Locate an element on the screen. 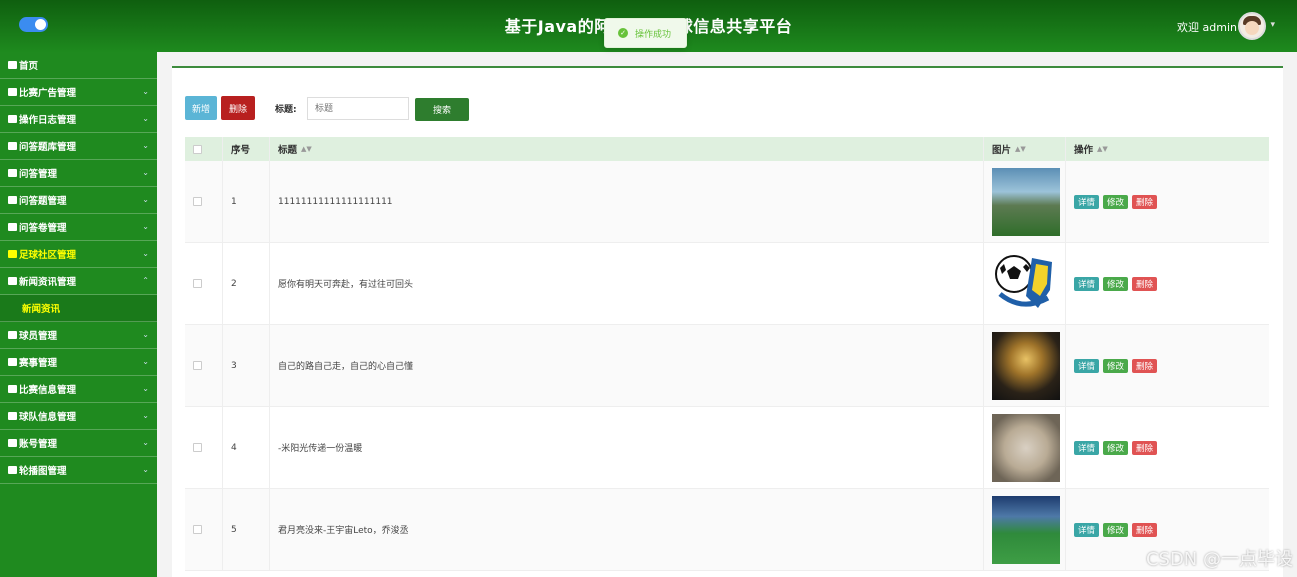 Image resolution: width=1297 pixels, height=577 pixels. row-title: 11111111111111111111 is located at coordinates (627, 201).